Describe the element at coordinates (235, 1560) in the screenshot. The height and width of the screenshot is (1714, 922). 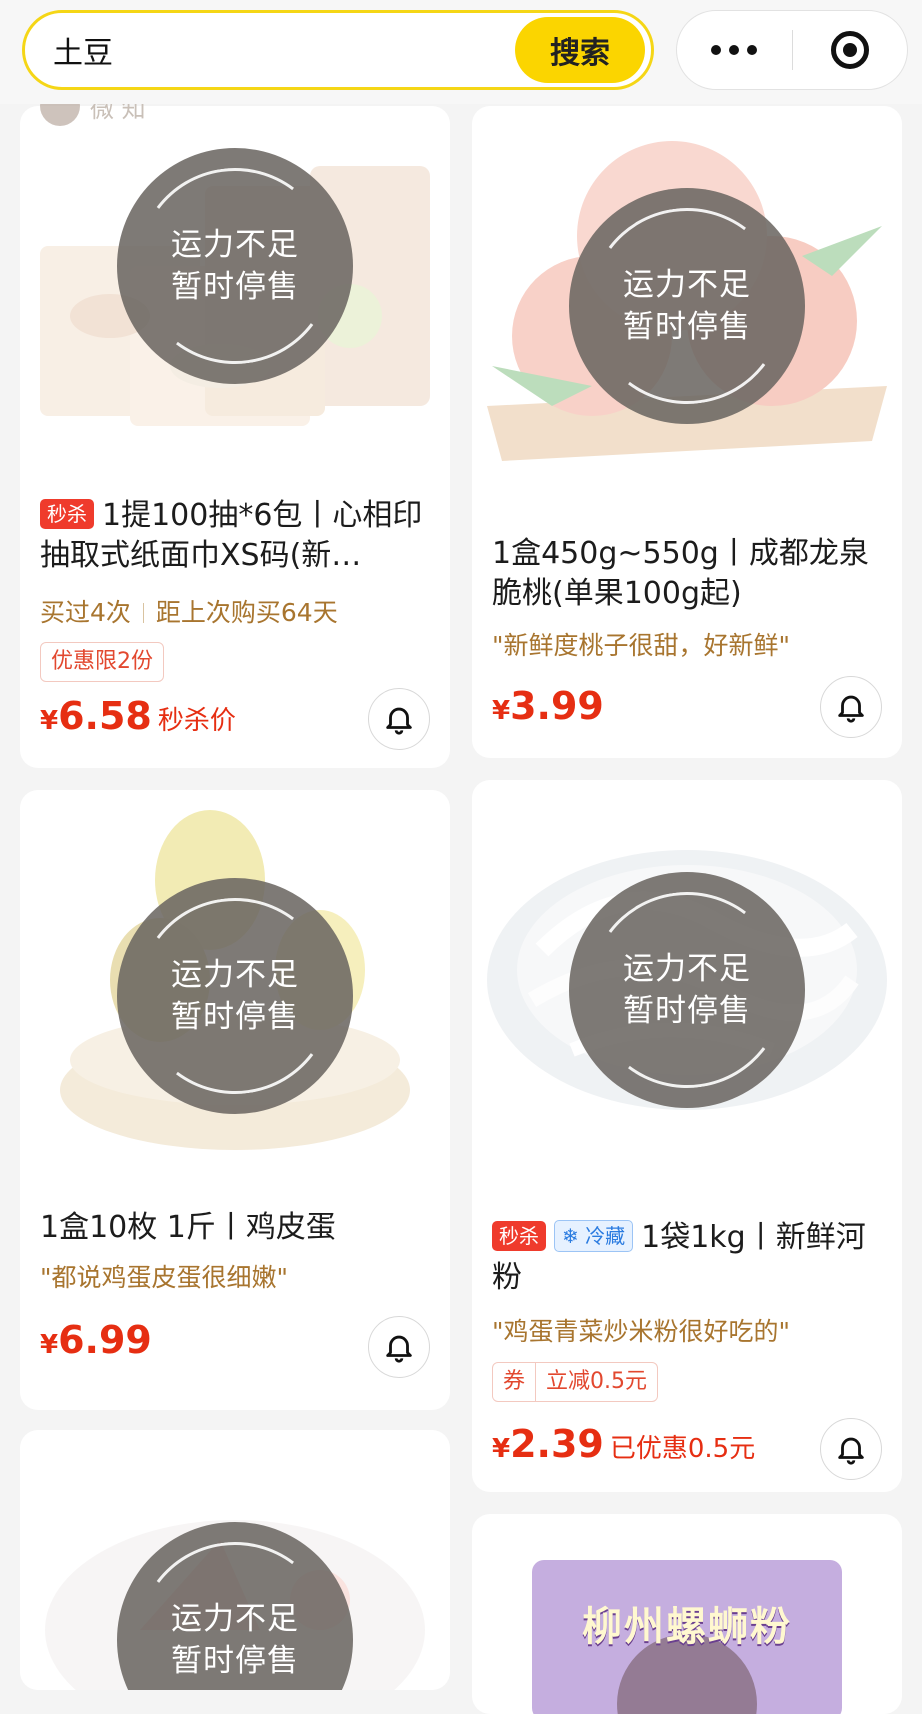
I see `product-card: 运力不足 暂时停售` at that location.